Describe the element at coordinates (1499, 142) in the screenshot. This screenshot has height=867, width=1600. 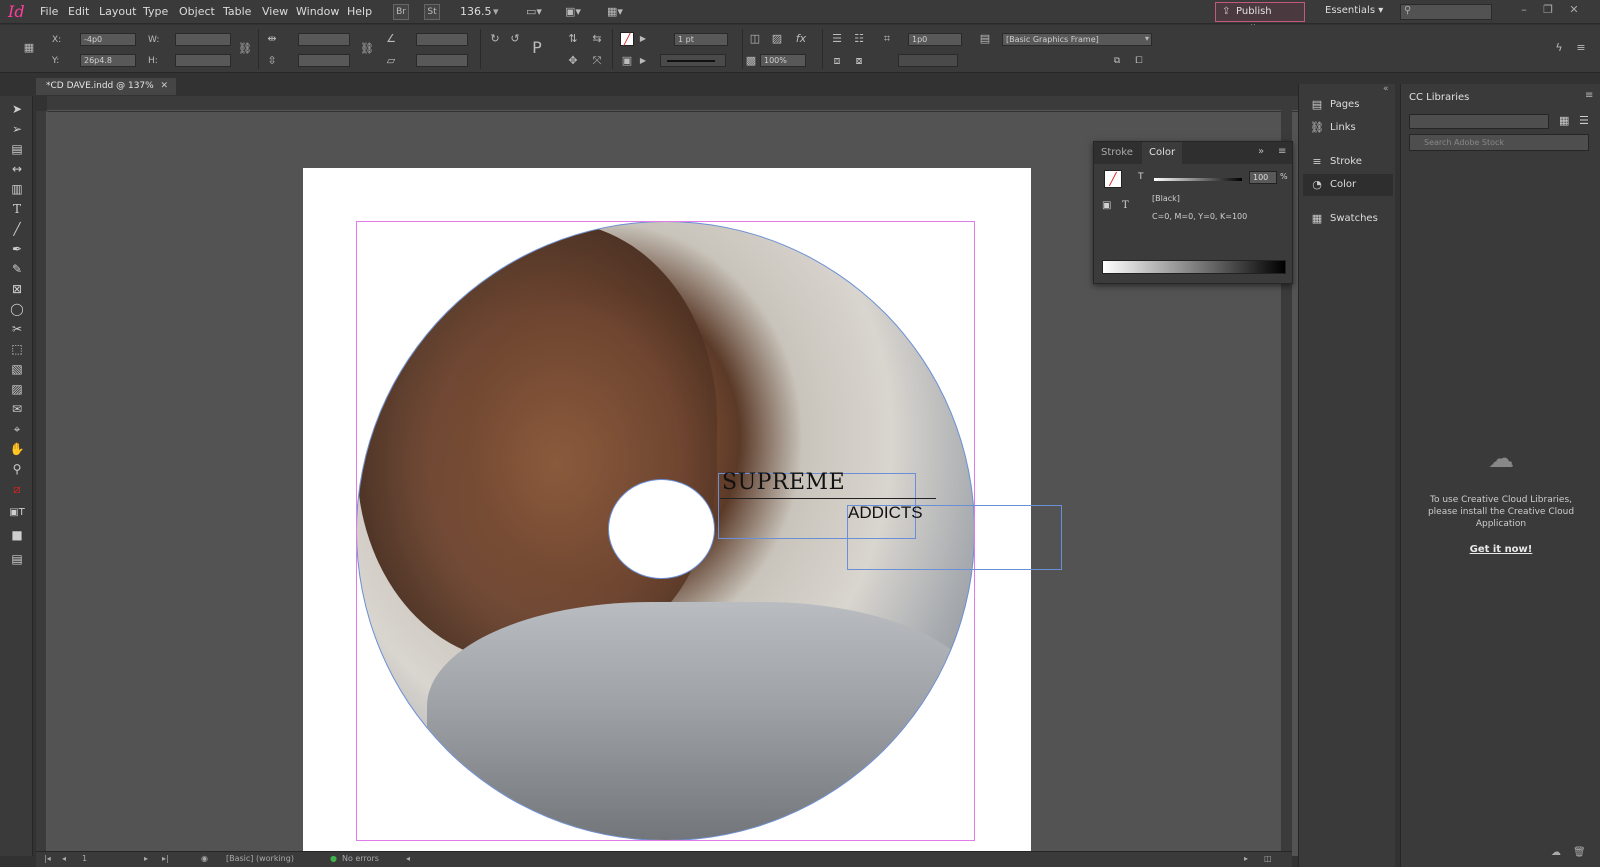
I see `stock-search-input: Search Adobe Stock` at that location.